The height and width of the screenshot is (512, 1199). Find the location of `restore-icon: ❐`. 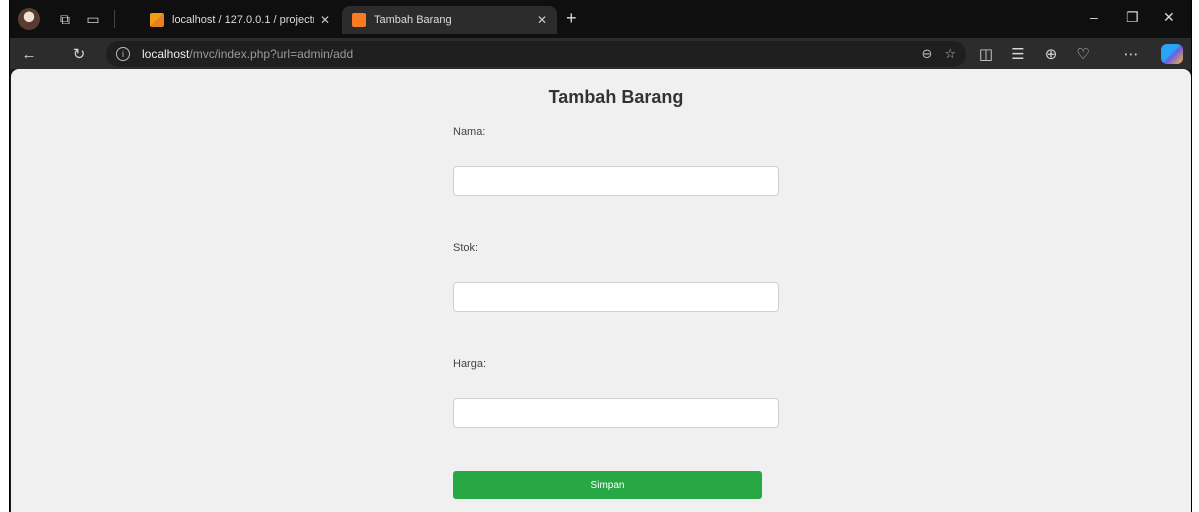

restore-icon: ❐ is located at coordinates (1132, 17).